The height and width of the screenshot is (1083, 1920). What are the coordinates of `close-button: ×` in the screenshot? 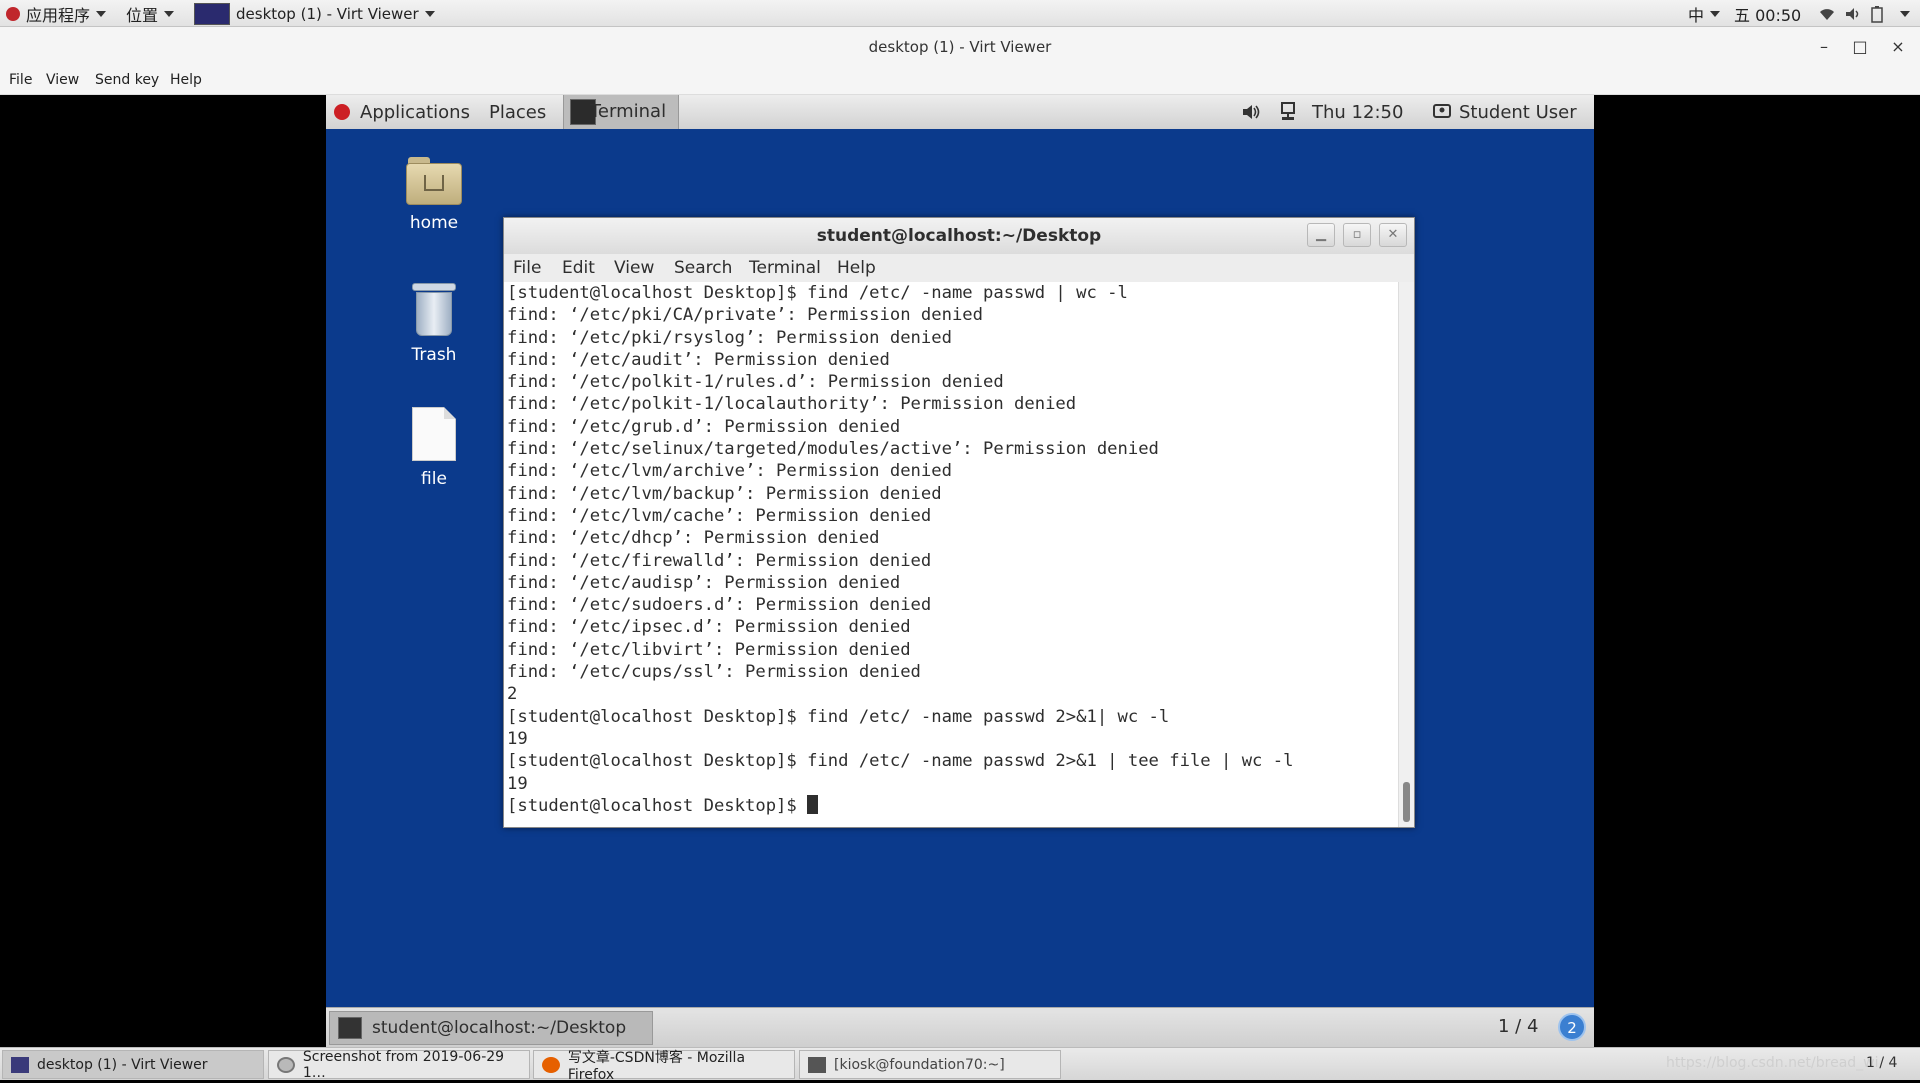 It's located at (1898, 47).